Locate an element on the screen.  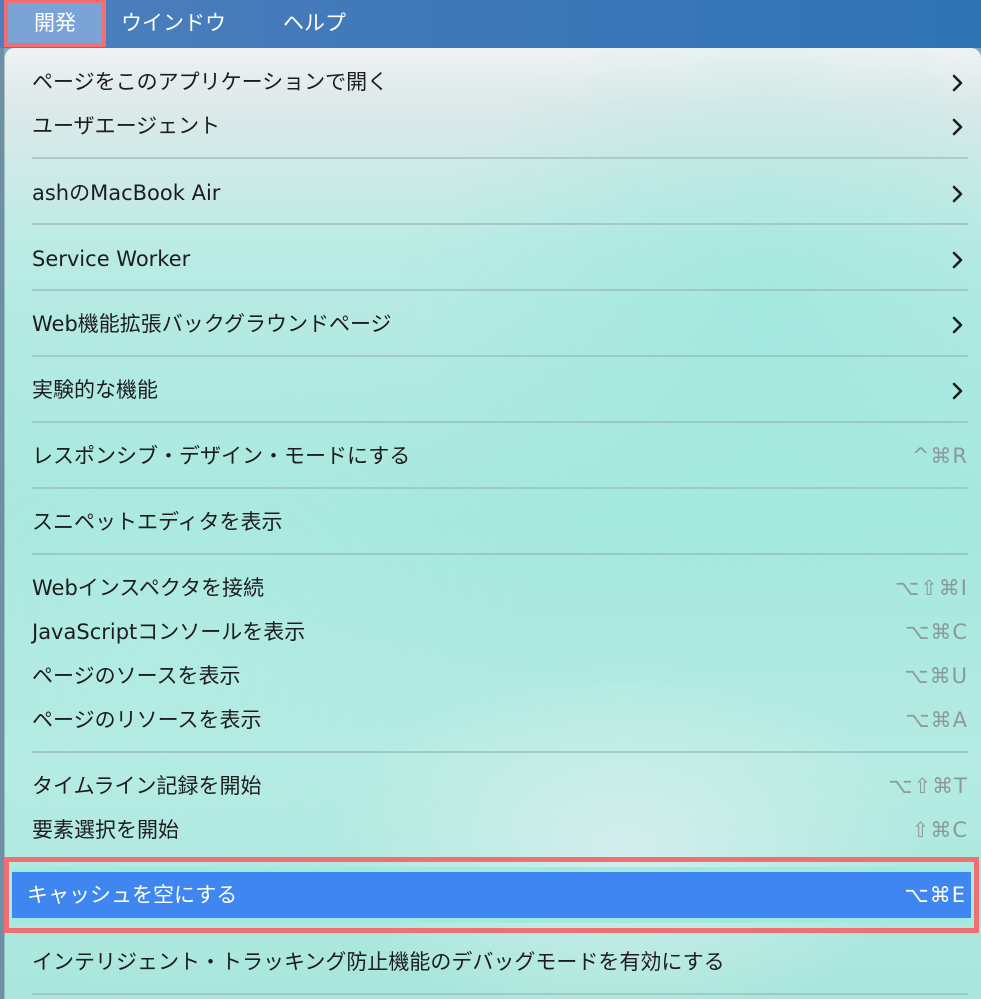
menu-develop: 開発 is located at coordinates (55, 23).